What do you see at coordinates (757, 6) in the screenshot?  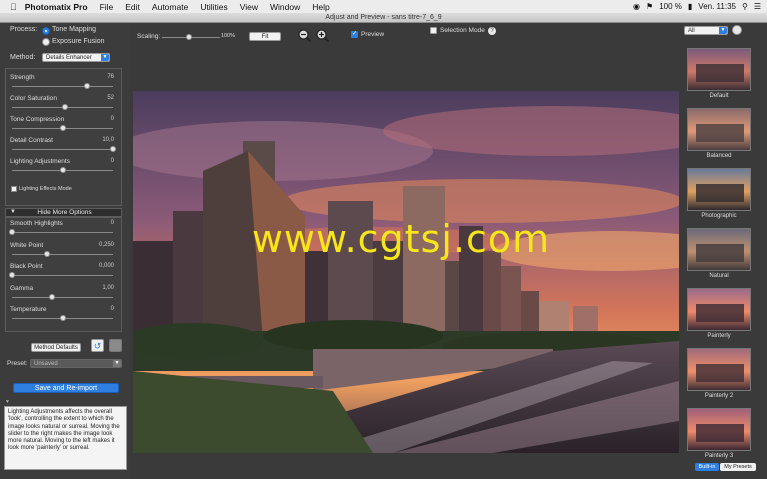 I see `menu-list-icon: ☰` at bounding box center [757, 6].